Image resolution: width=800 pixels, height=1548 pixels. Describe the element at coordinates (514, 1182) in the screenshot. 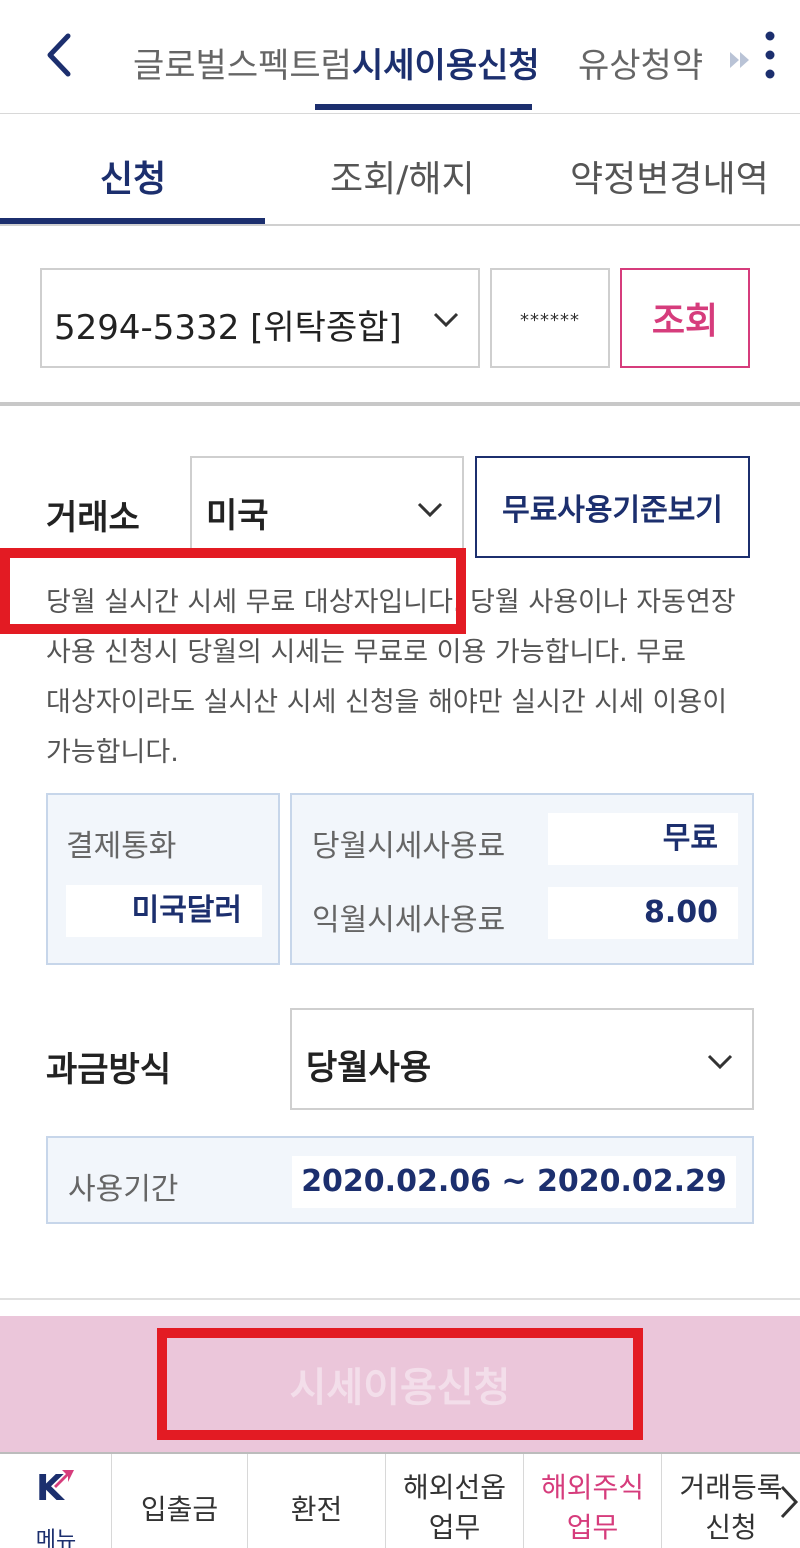

I see `period-value: 2020.02.06 ~ 2020.02.29` at that location.